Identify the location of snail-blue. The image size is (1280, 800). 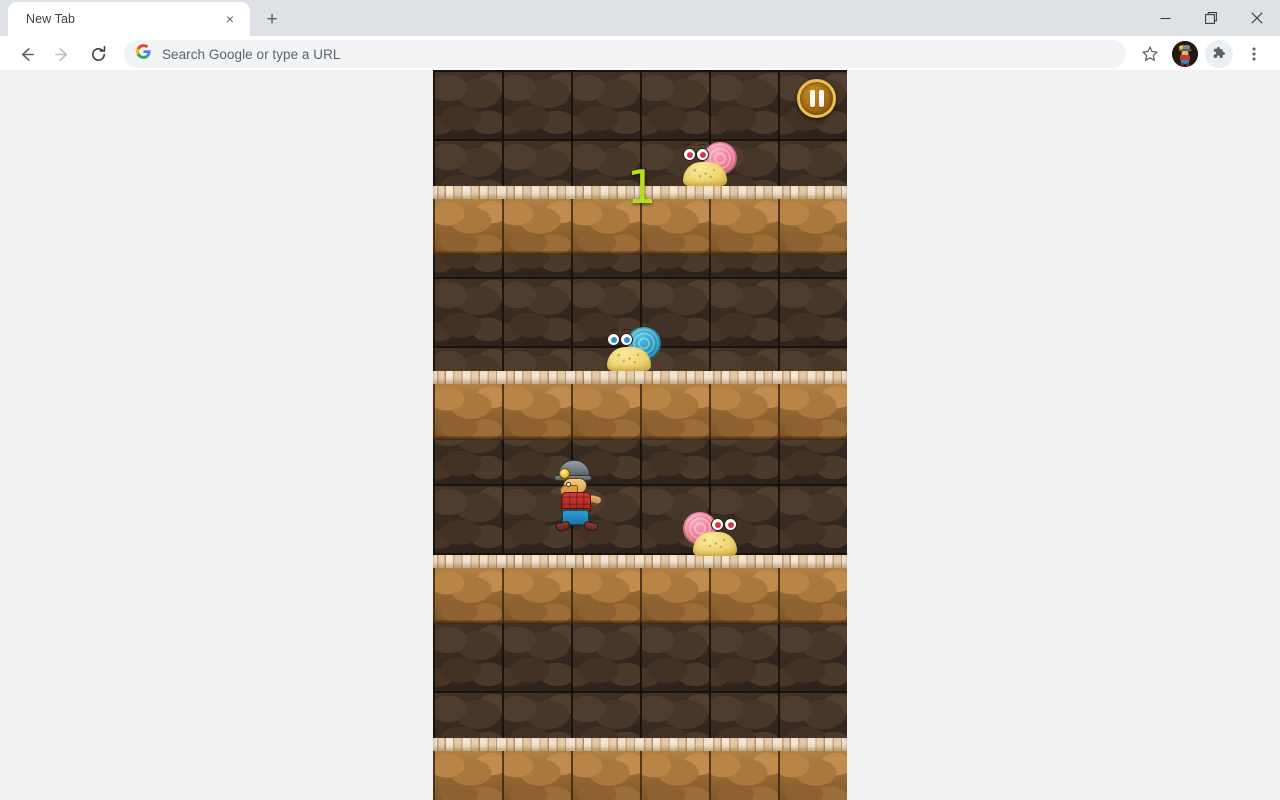
(633, 348).